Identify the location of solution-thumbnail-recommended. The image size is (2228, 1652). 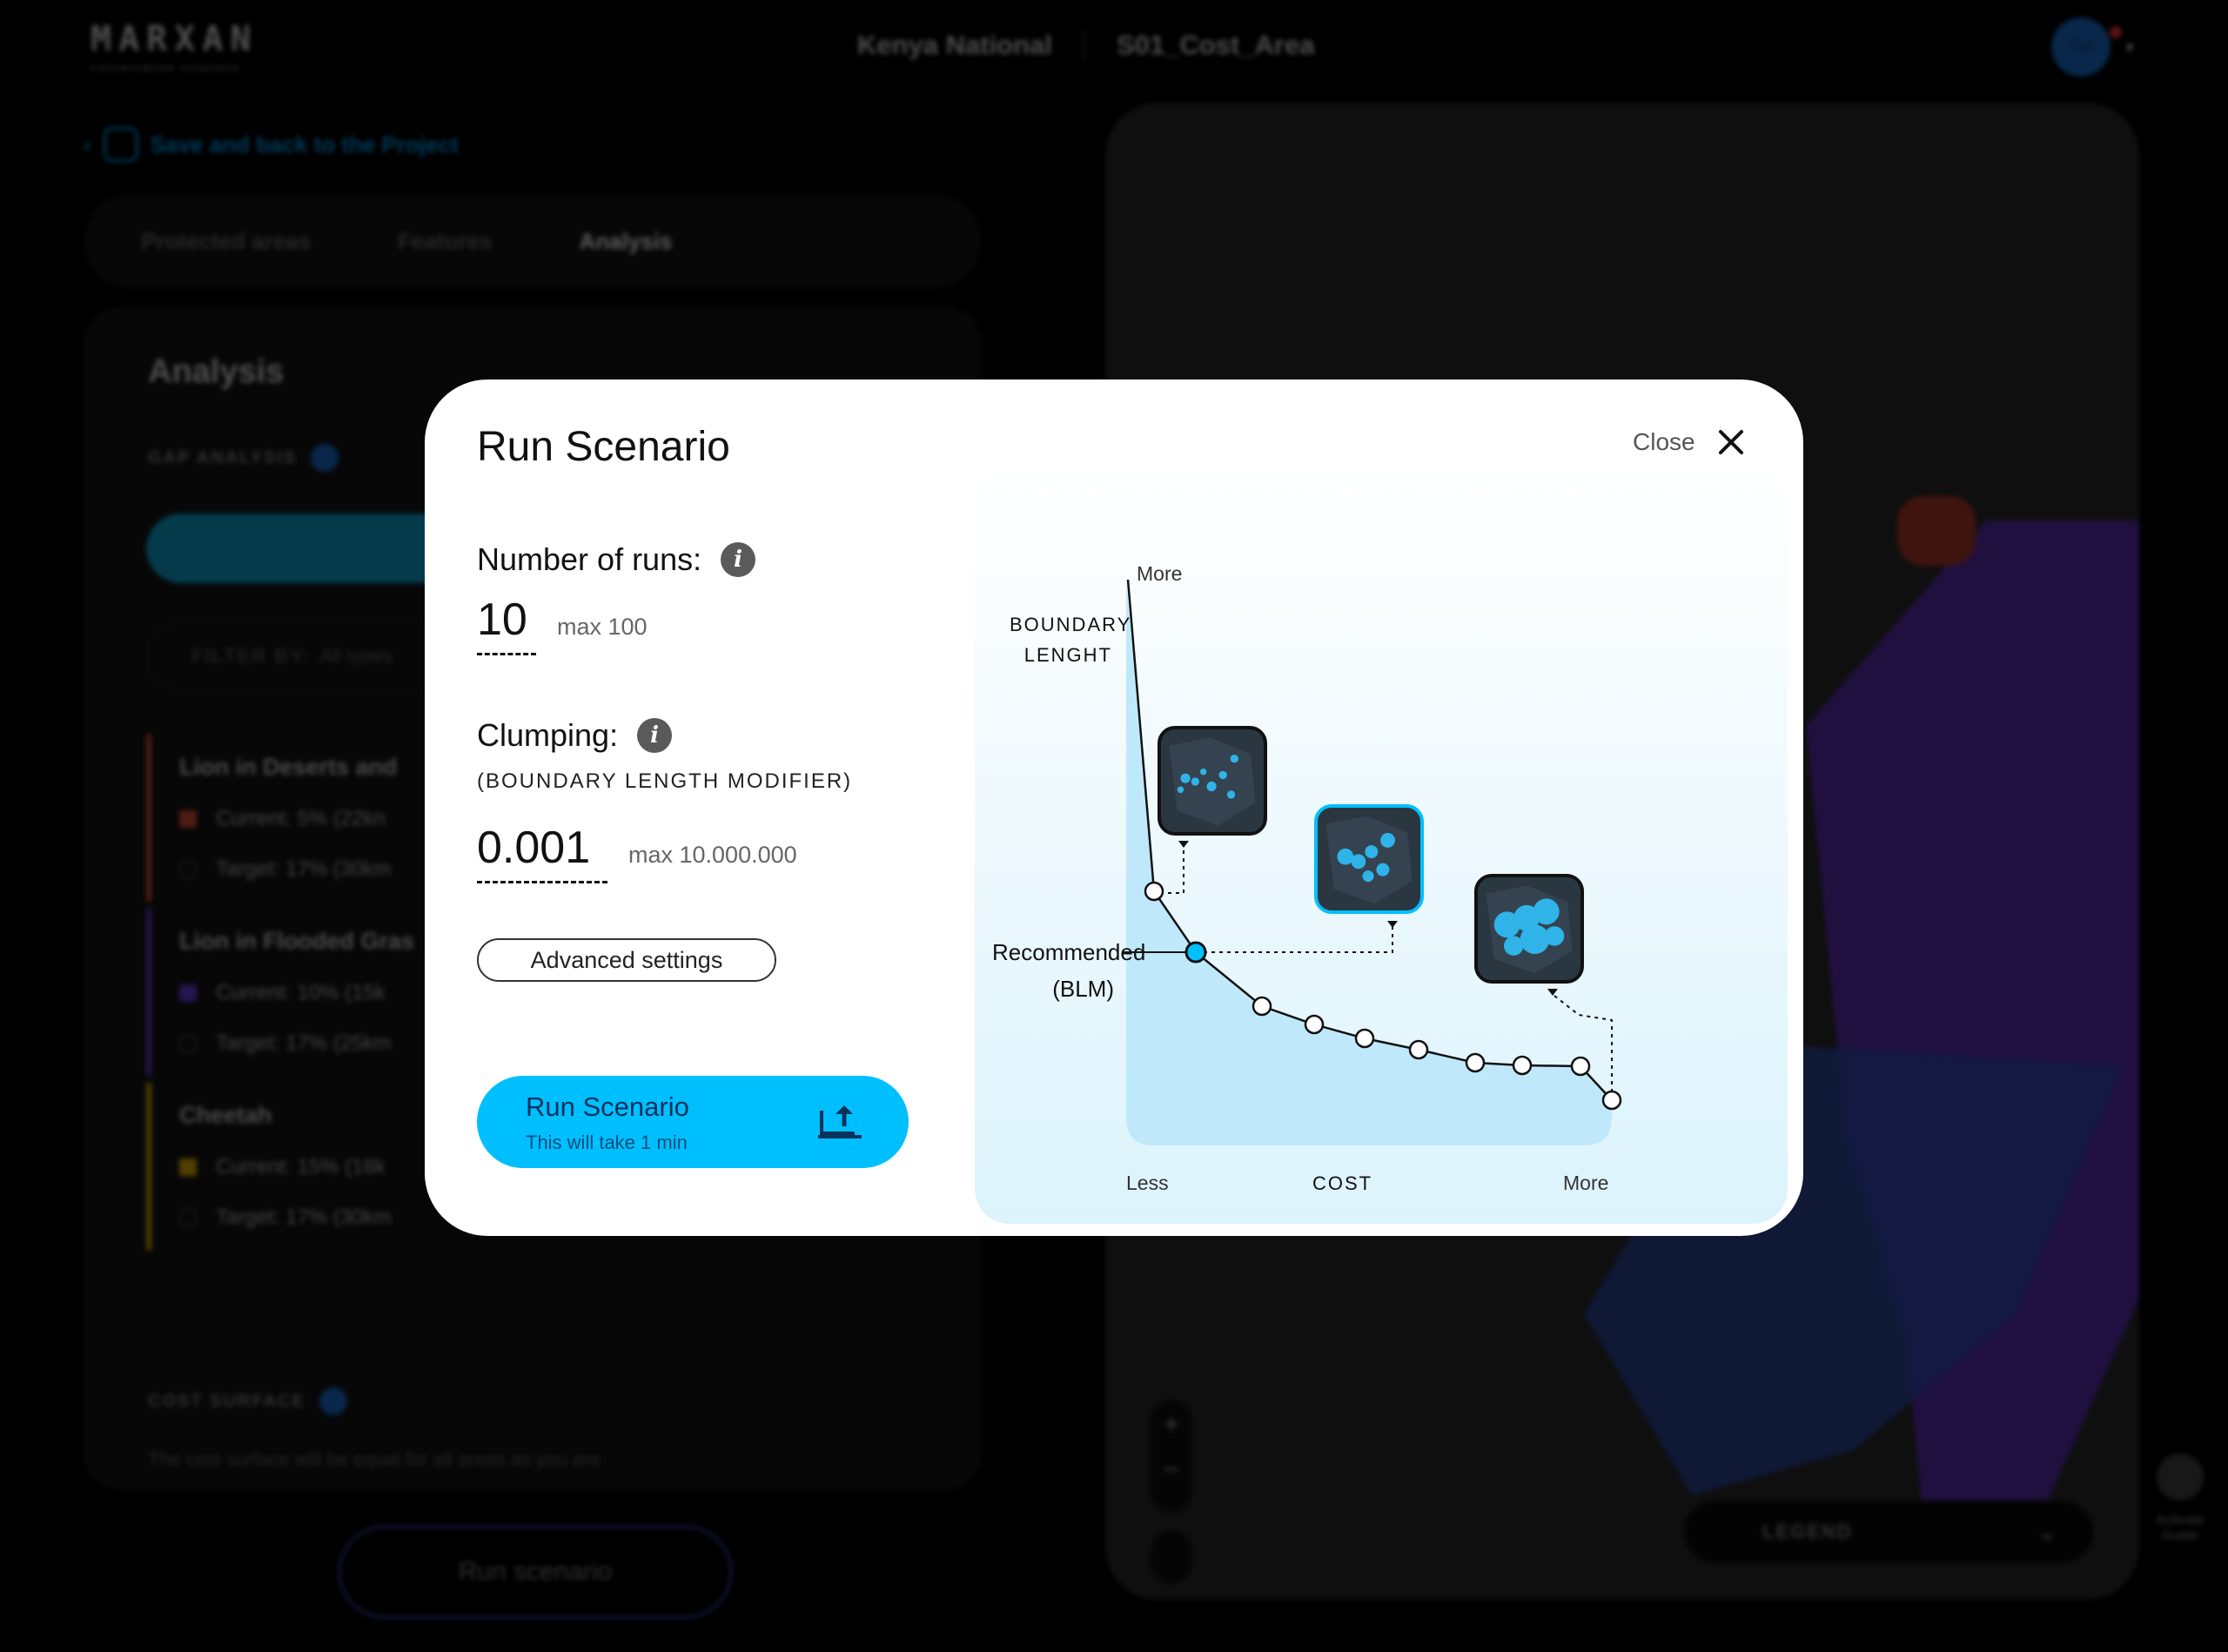
(1369, 859).